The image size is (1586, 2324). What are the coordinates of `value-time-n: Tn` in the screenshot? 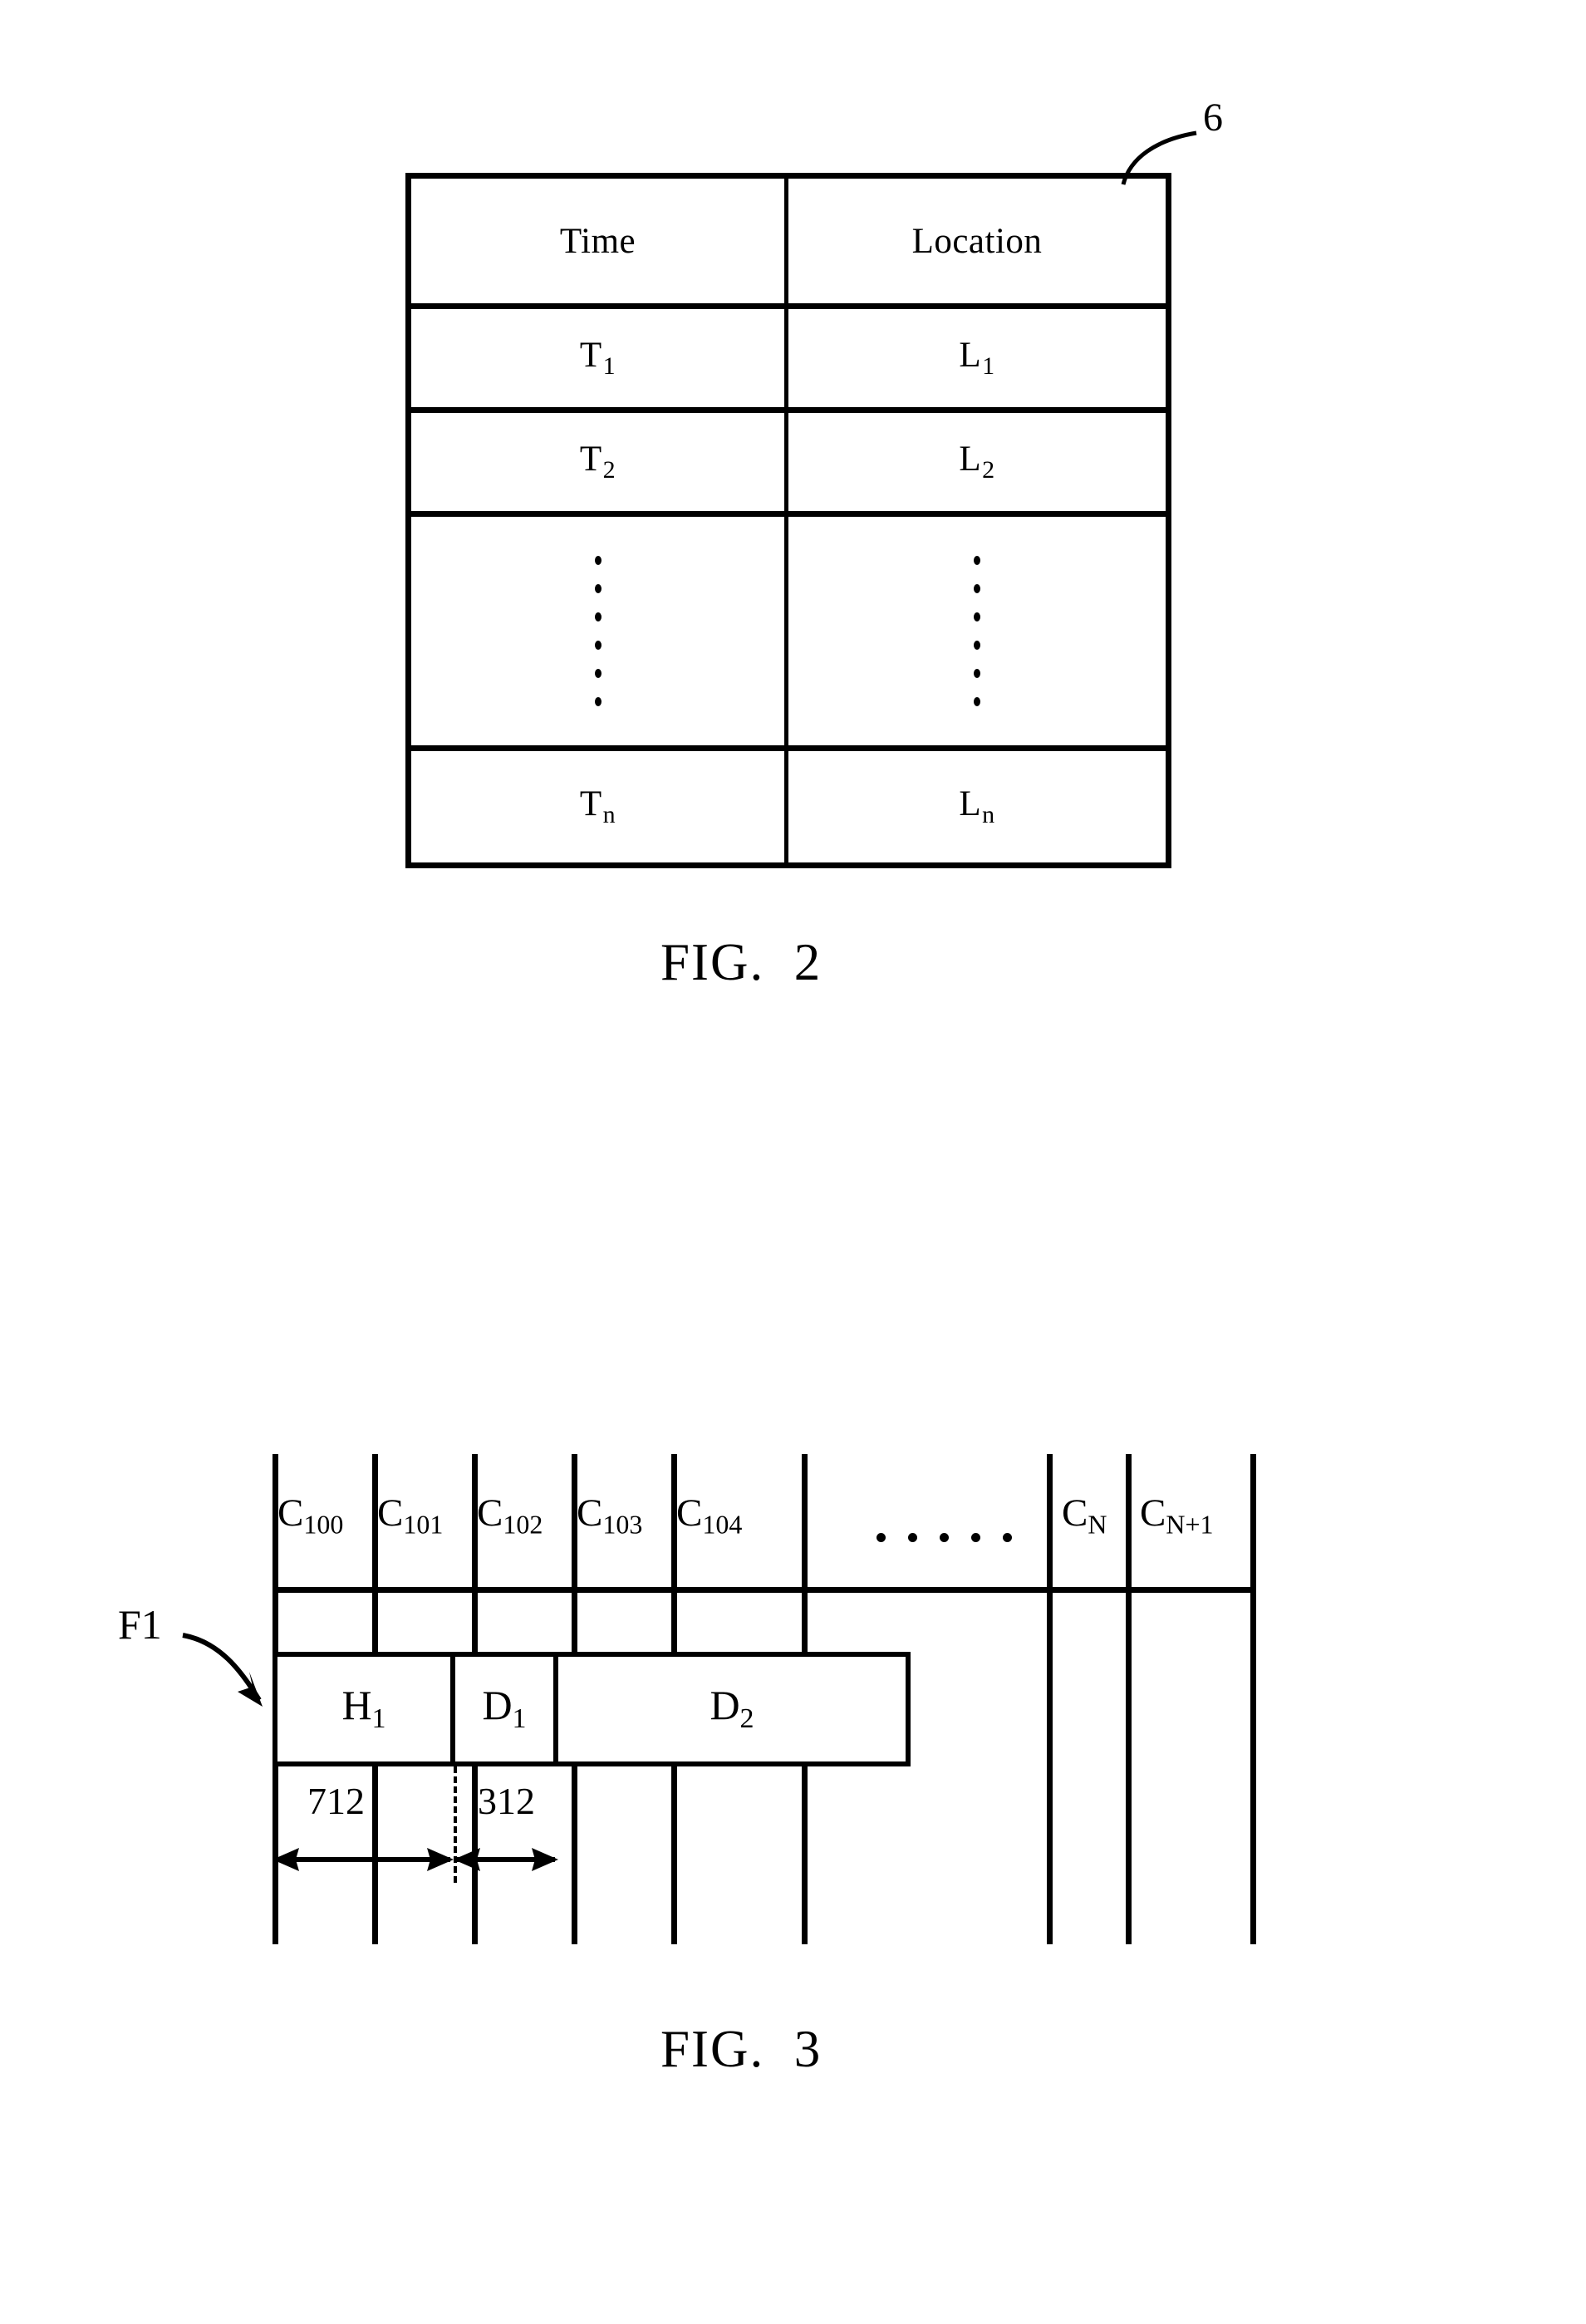 It's located at (597, 806).